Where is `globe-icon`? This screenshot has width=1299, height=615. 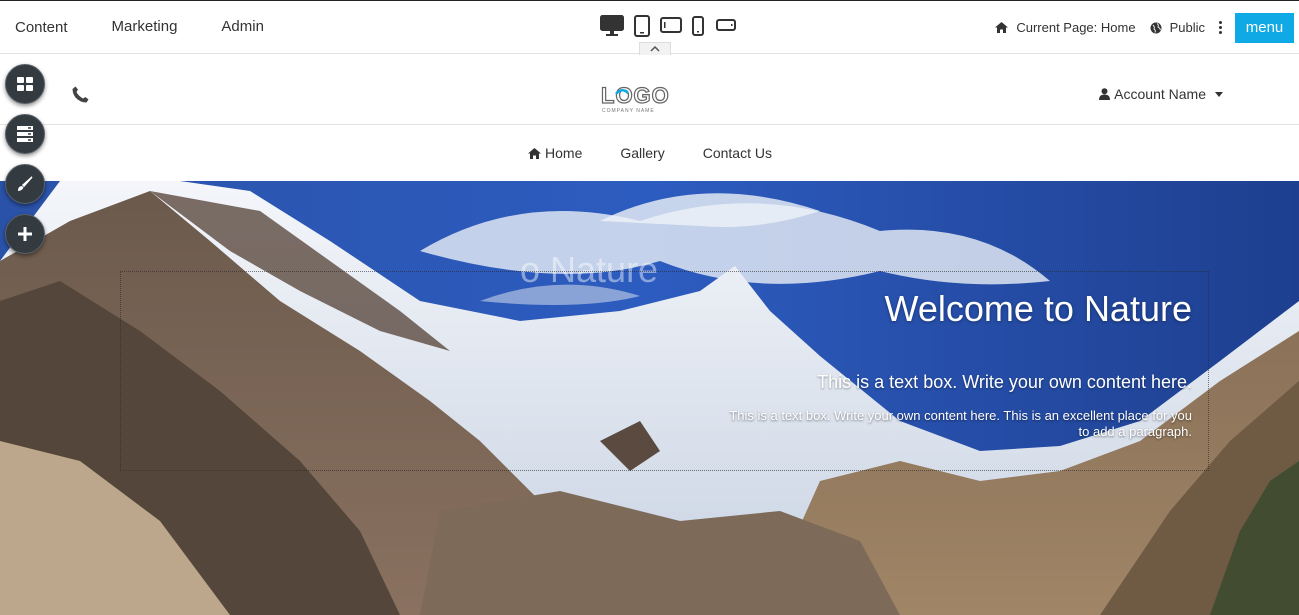 globe-icon is located at coordinates (1156, 27).